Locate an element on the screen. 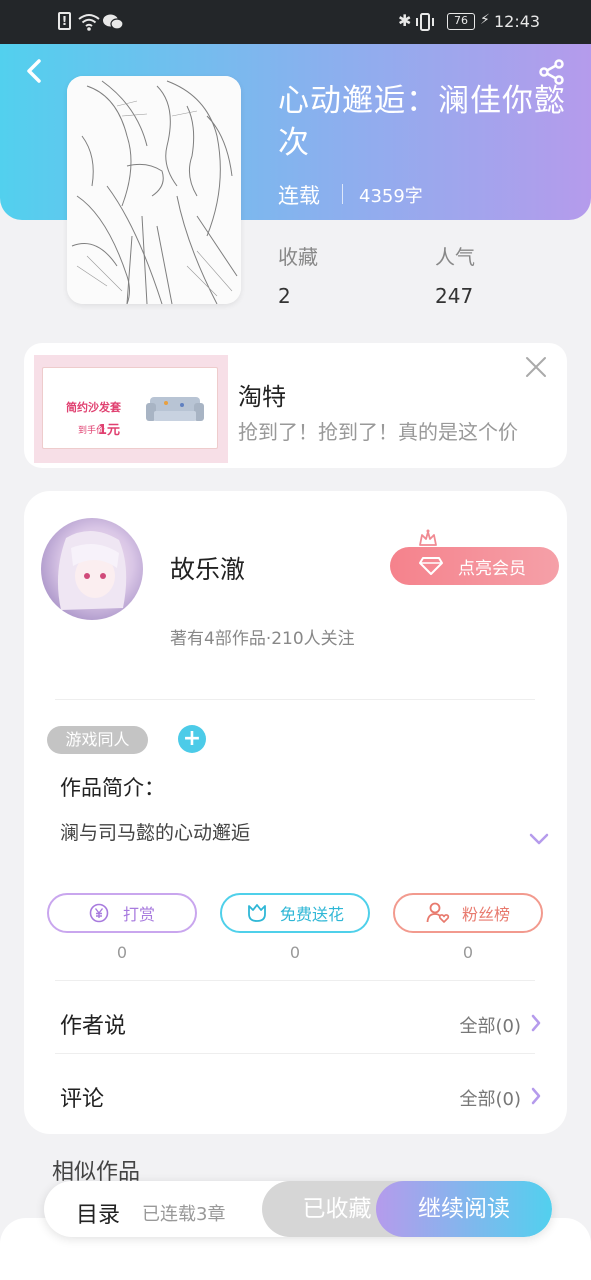  sofa-icon is located at coordinates (175, 409).